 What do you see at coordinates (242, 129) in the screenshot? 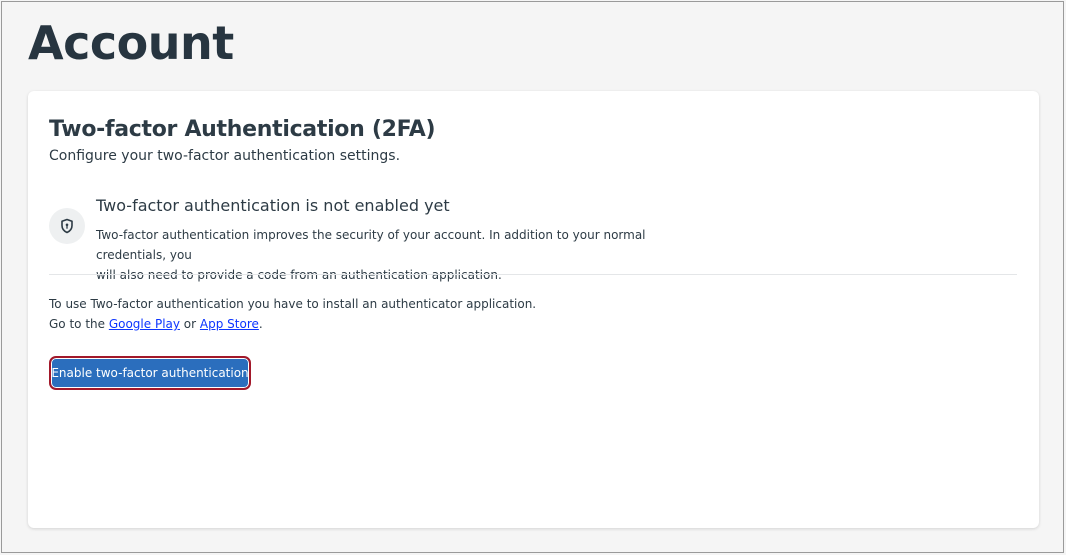
I see `card-title: Two-factor Authentication (2FA)` at bounding box center [242, 129].